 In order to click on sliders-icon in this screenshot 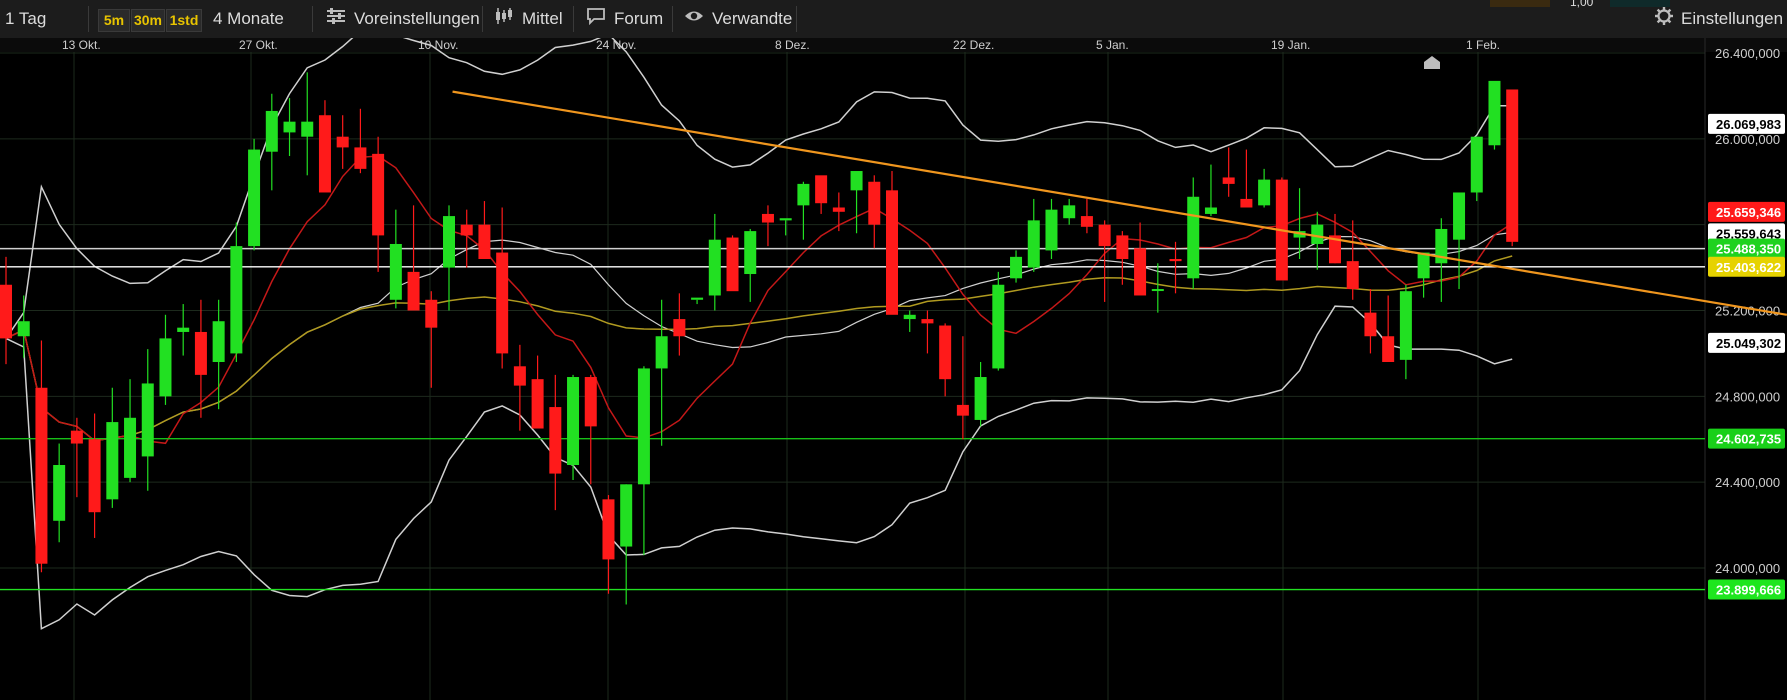, I will do `click(336, 20)`.